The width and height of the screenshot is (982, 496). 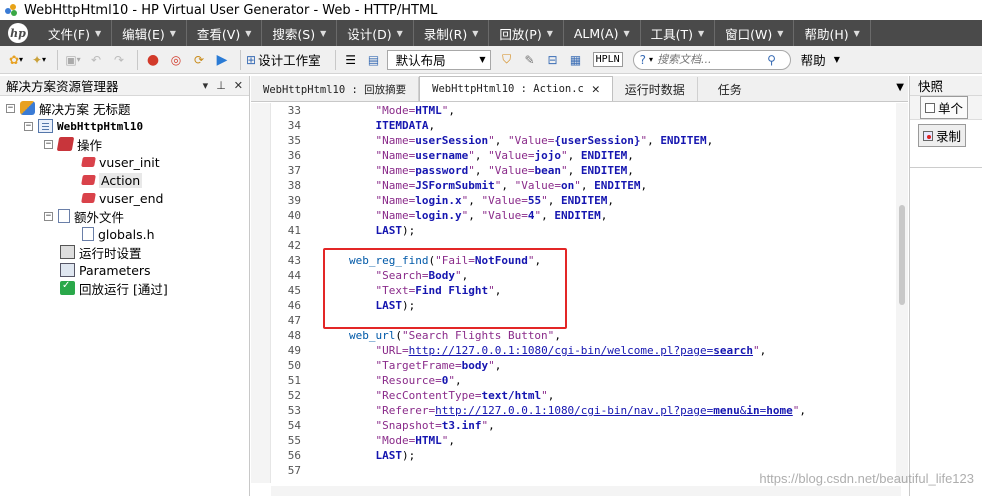 What do you see at coordinates (394, 365) in the screenshot?
I see `code-line: 50 "TargetFrame=body",` at bounding box center [394, 365].